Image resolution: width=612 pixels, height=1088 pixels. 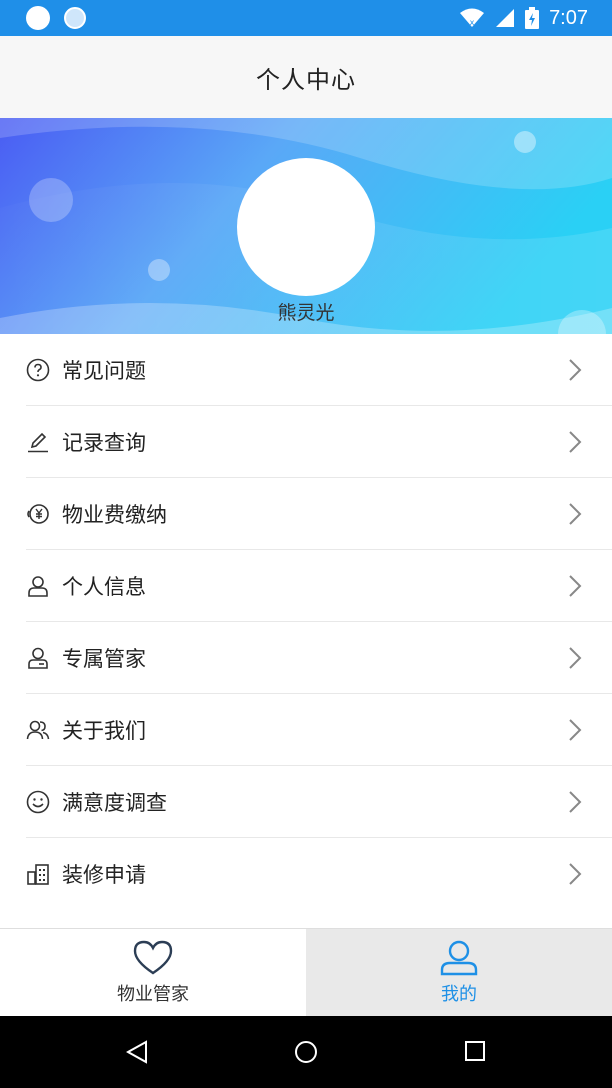 I want to click on yuan-payment-icon, so click(x=38, y=514).